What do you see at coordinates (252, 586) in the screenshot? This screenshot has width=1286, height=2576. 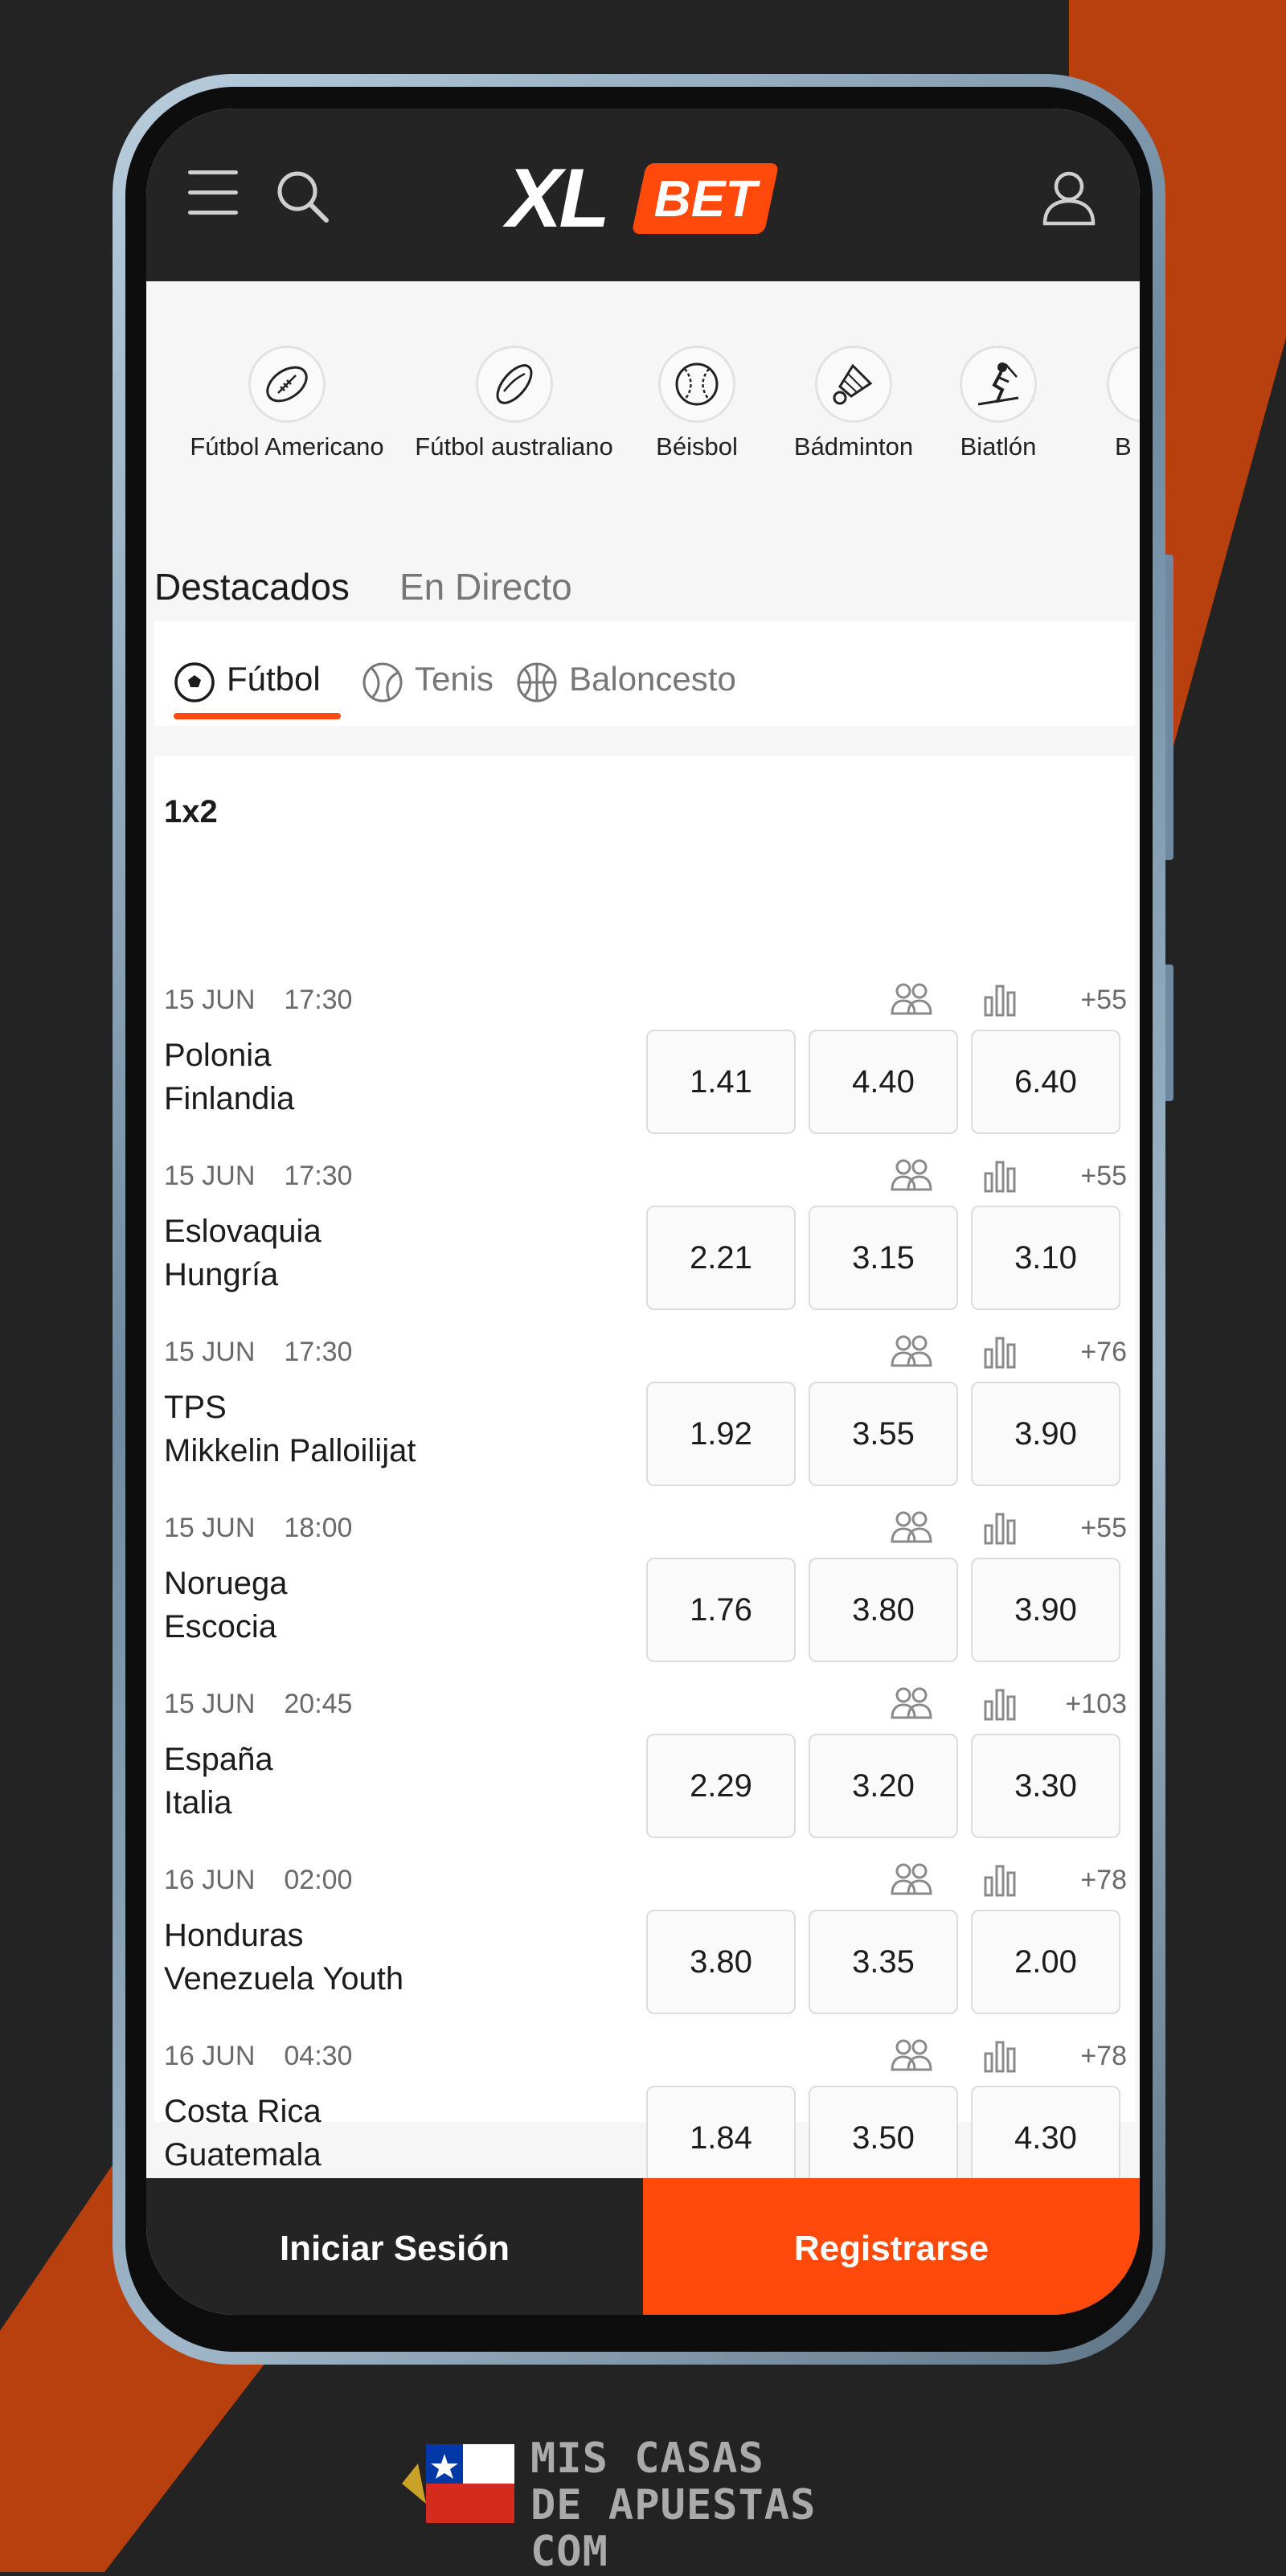 I see `tab-featured: Destacados` at bounding box center [252, 586].